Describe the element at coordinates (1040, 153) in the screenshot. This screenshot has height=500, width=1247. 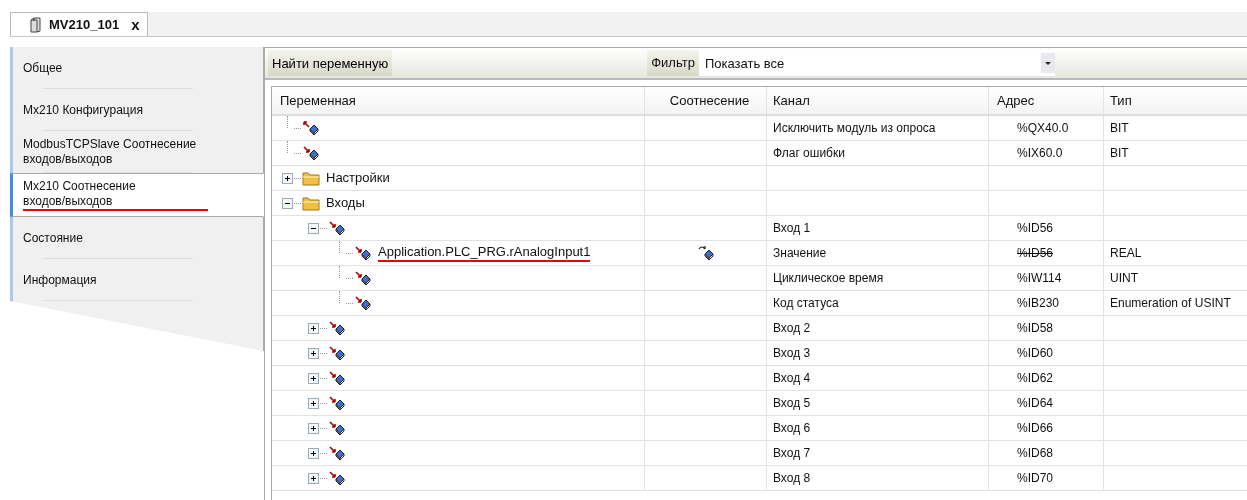
I see `address: %IX60.0` at that location.